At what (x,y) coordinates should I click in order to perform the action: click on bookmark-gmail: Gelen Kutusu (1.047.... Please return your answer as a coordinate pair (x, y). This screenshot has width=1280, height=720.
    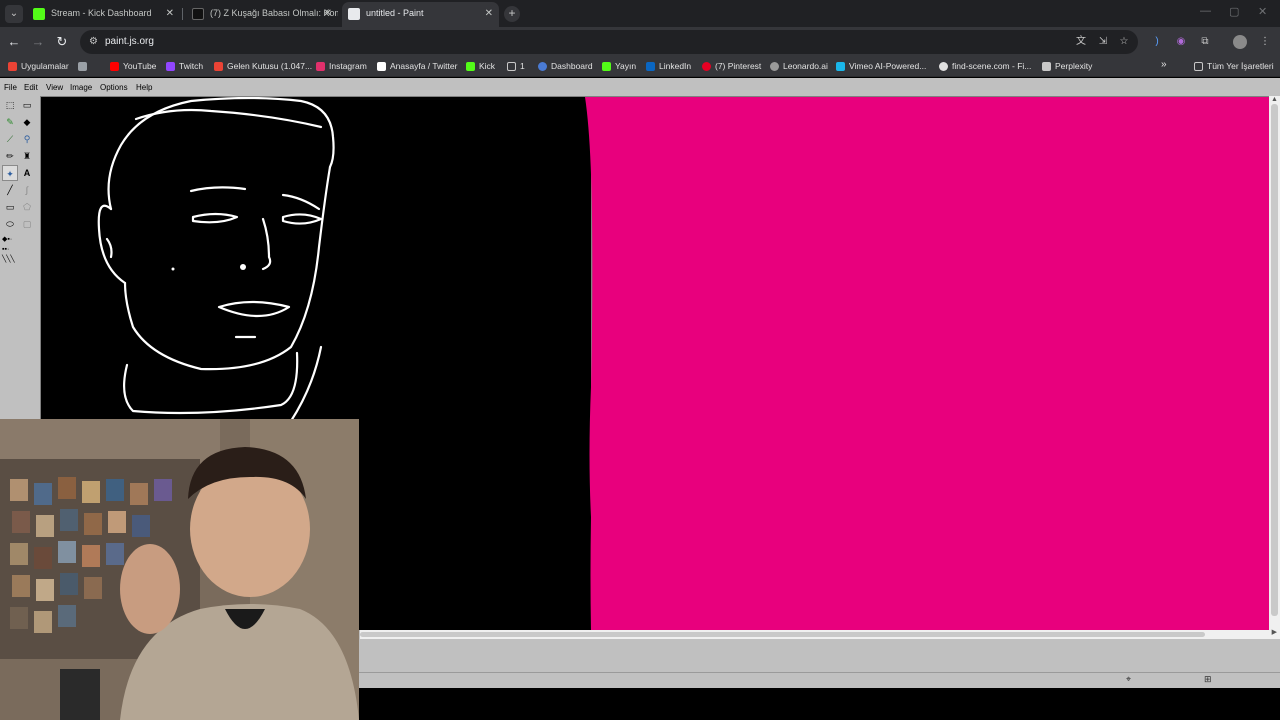
    Looking at the image, I should click on (263, 67).